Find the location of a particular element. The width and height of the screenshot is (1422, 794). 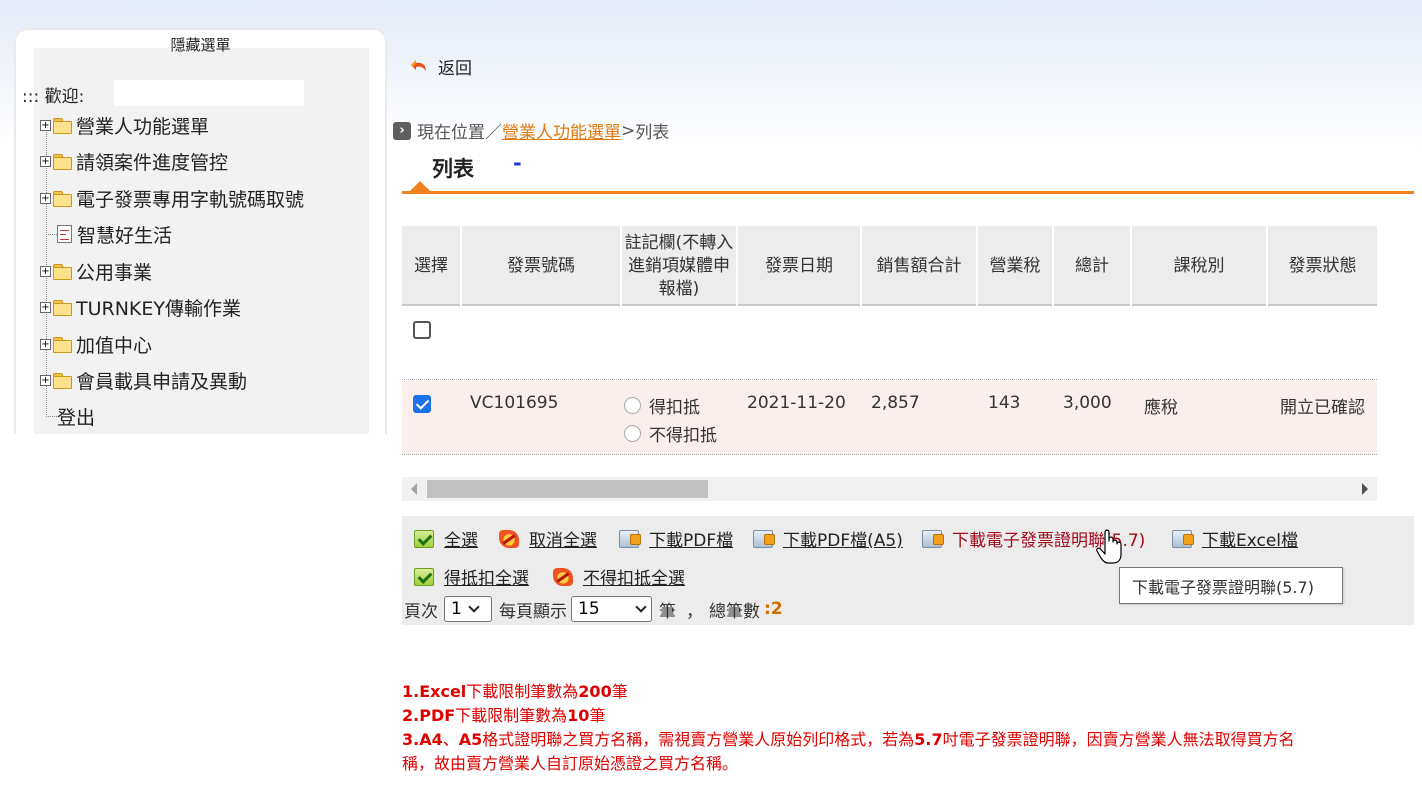

menu-item-label: 請領案件進度管控 is located at coordinates (152, 162).